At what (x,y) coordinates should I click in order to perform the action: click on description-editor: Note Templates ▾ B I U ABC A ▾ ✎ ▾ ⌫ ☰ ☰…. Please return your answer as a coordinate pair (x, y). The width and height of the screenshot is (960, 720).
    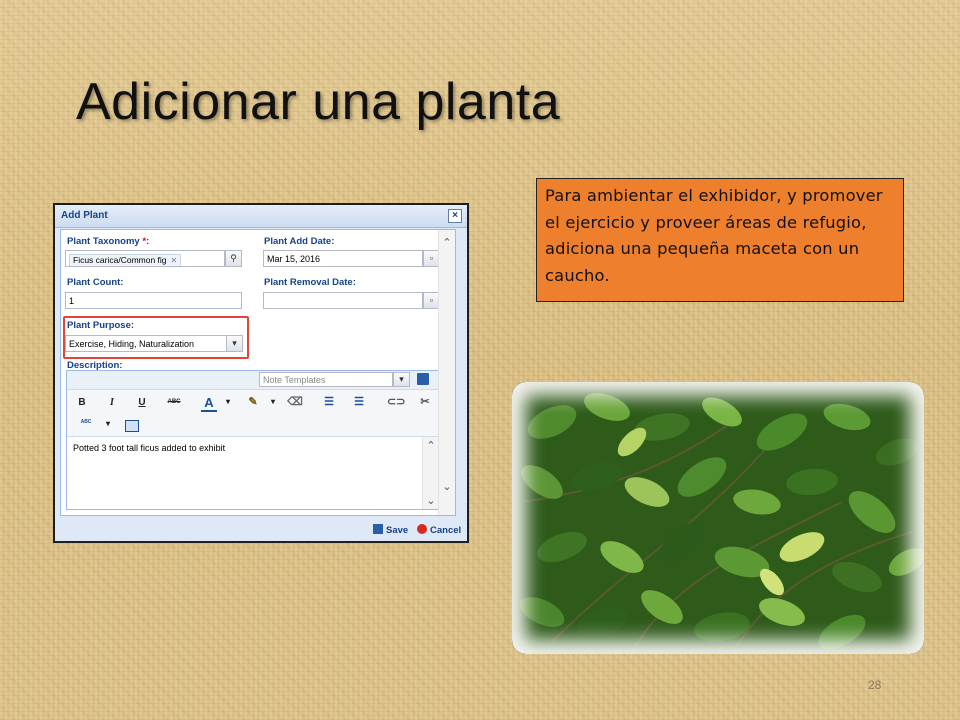
    Looking at the image, I should click on (253, 440).